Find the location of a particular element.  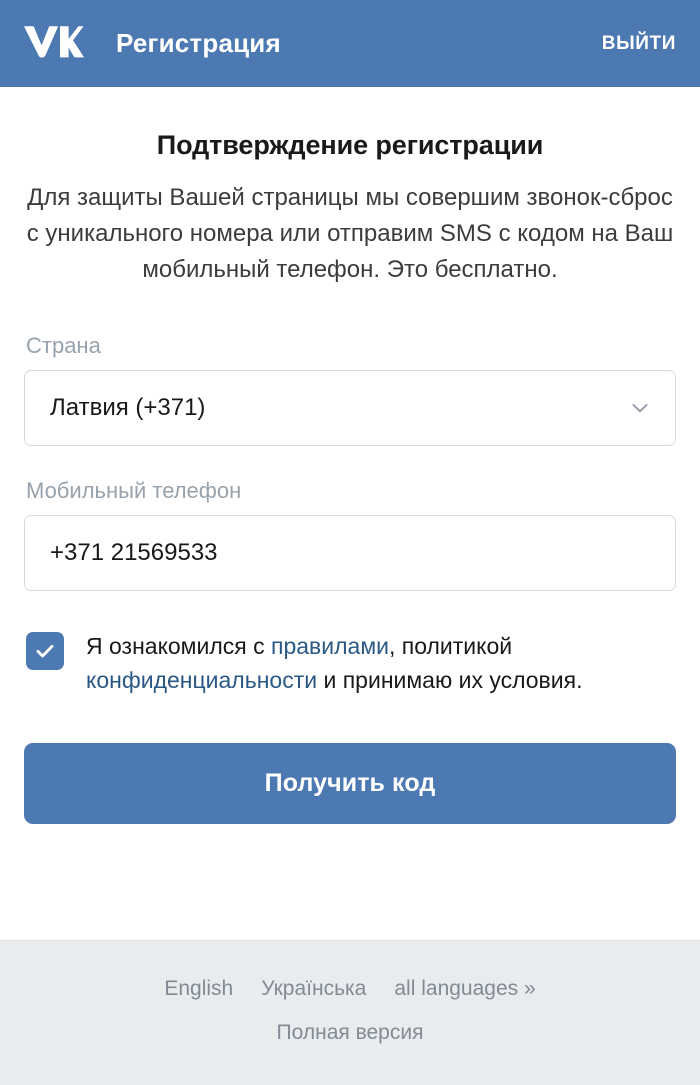

rules-link: правилами is located at coordinates (330, 646).